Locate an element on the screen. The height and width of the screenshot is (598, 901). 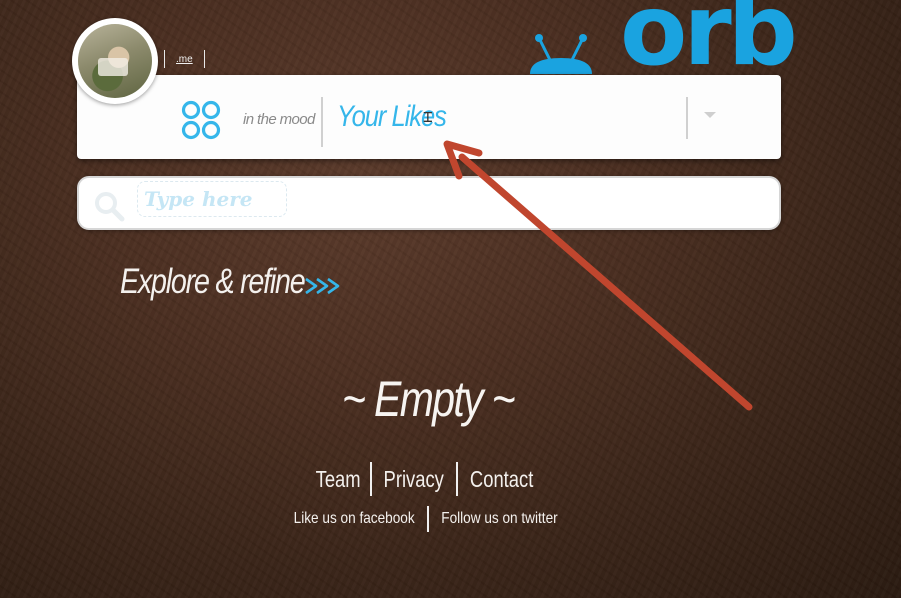
text-cursor-icon: ⌶ is located at coordinates (428, 116).